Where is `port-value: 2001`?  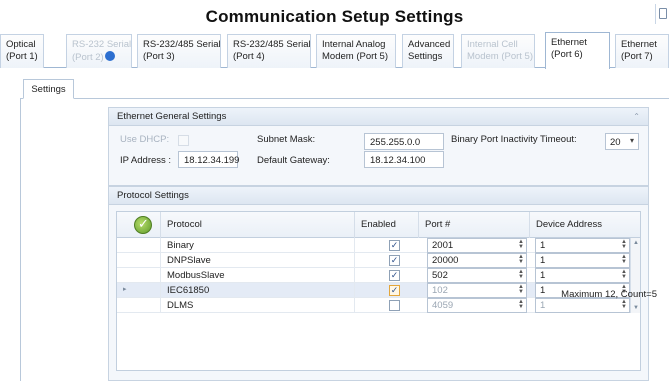 port-value: 2001 is located at coordinates (443, 245).